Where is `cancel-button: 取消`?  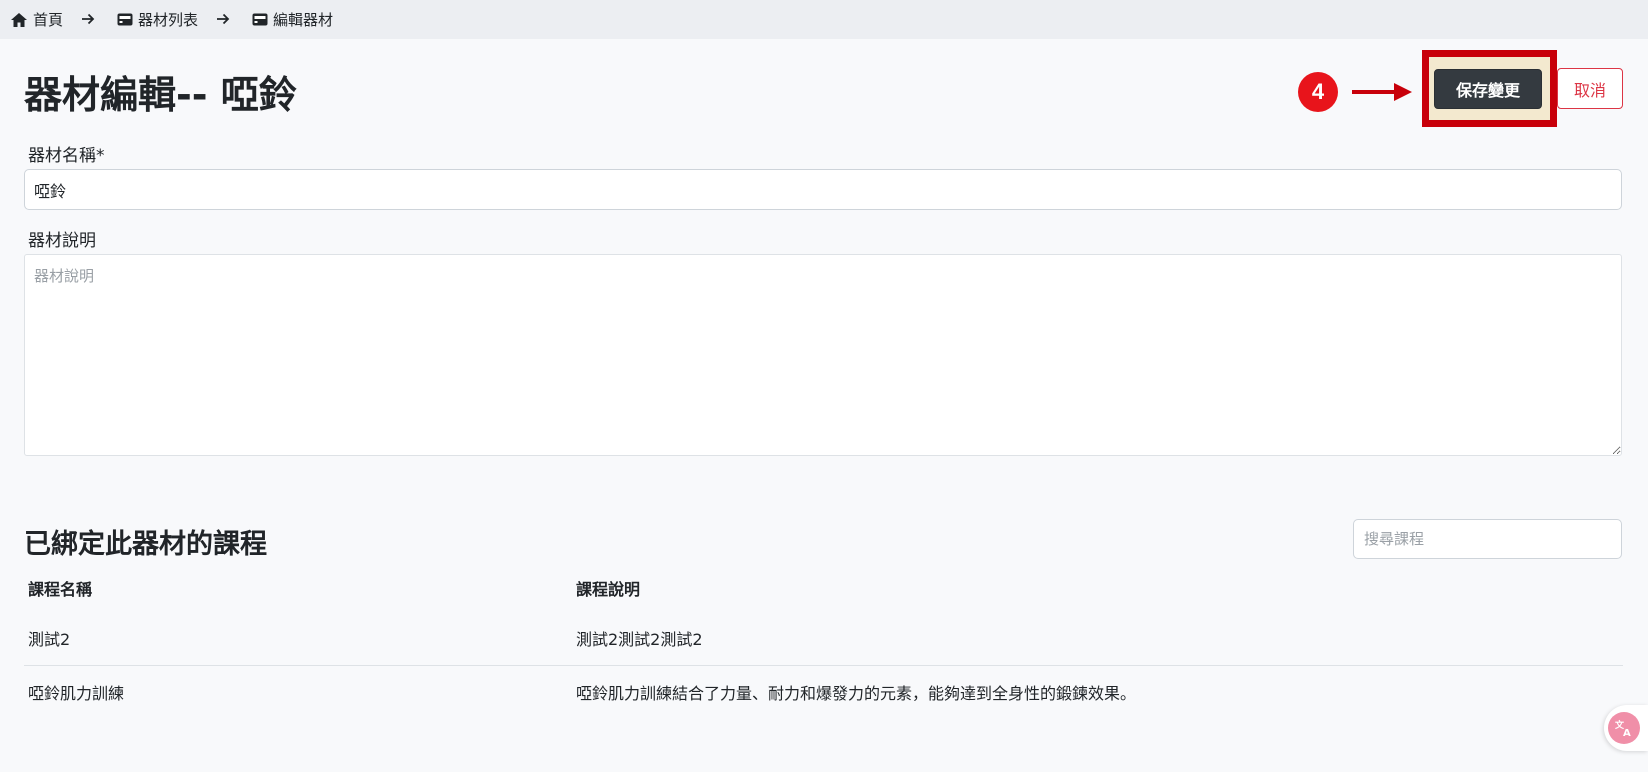
cancel-button: 取消 is located at coordinates (1590, 88).